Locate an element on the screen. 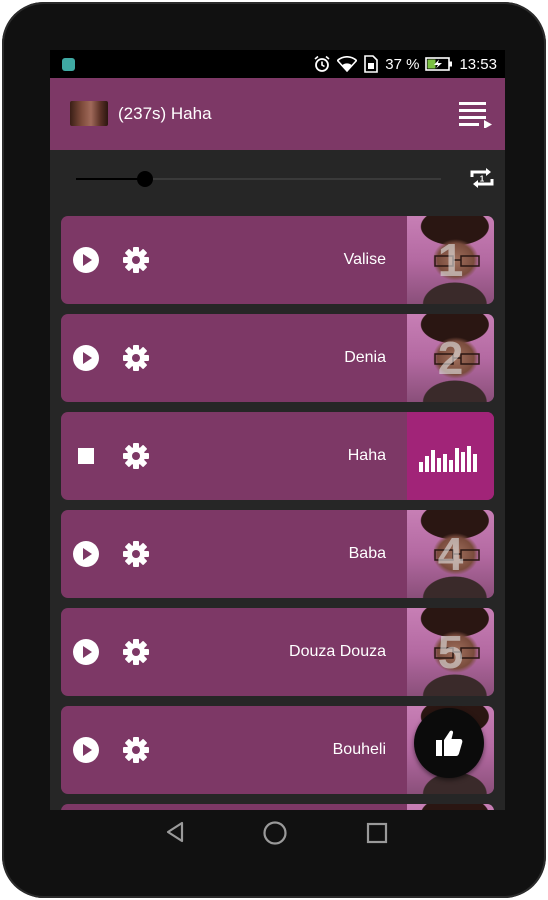 Image resolution: width=548 pixels, height=900 pixels. track-number: 4 is located at coordinates (450, 554).